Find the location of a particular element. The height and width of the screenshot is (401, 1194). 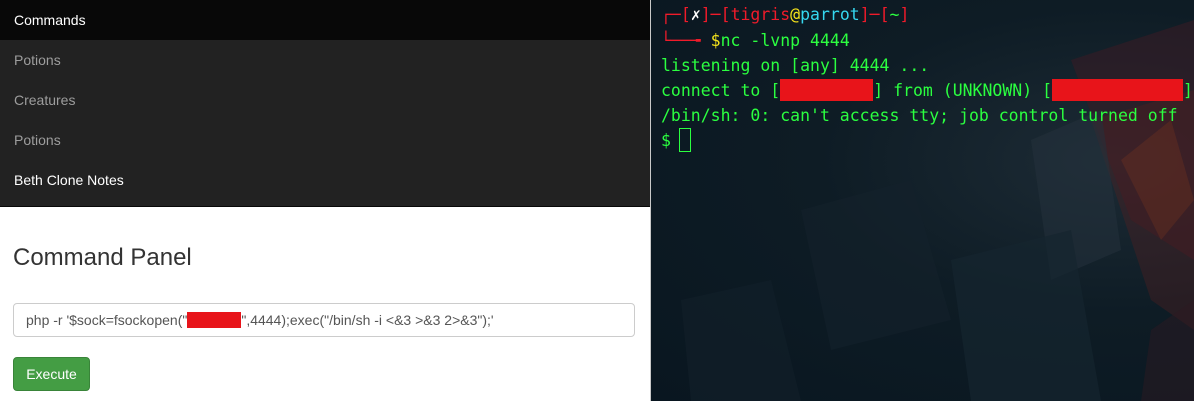

page-title: Command Panel is located at coordinates (102, 257).